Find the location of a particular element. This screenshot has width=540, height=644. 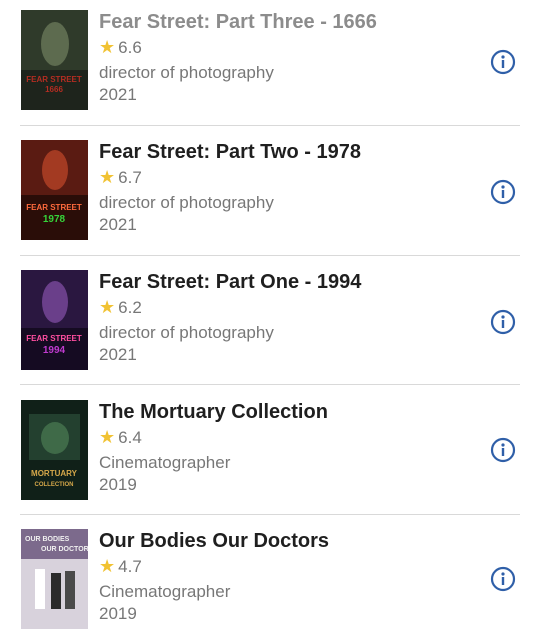

rating: ★ 4.7 is located at coordinates (120, 566).